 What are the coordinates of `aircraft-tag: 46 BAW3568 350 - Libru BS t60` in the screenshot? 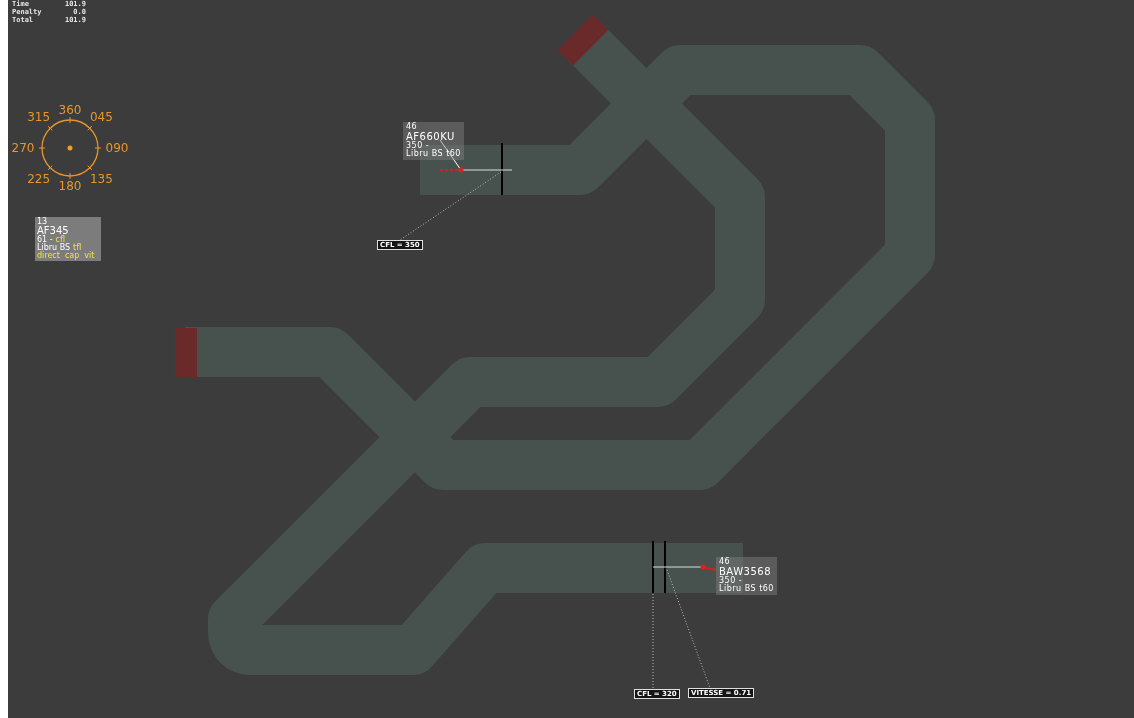 It's located at (746, 576).